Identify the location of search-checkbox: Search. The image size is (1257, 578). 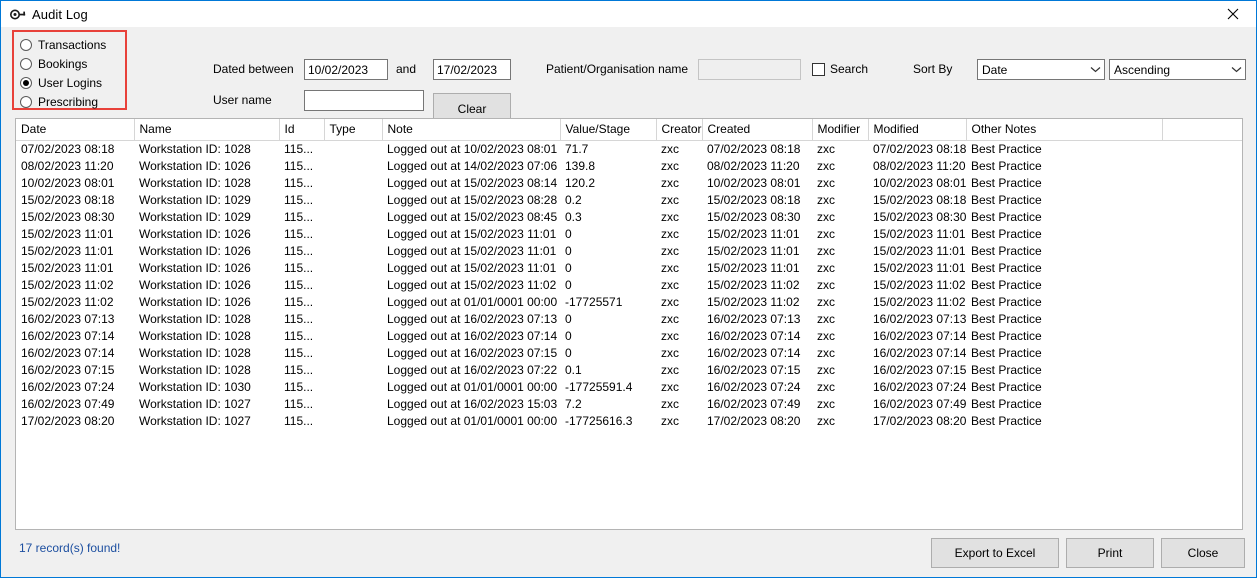
(840, 69).